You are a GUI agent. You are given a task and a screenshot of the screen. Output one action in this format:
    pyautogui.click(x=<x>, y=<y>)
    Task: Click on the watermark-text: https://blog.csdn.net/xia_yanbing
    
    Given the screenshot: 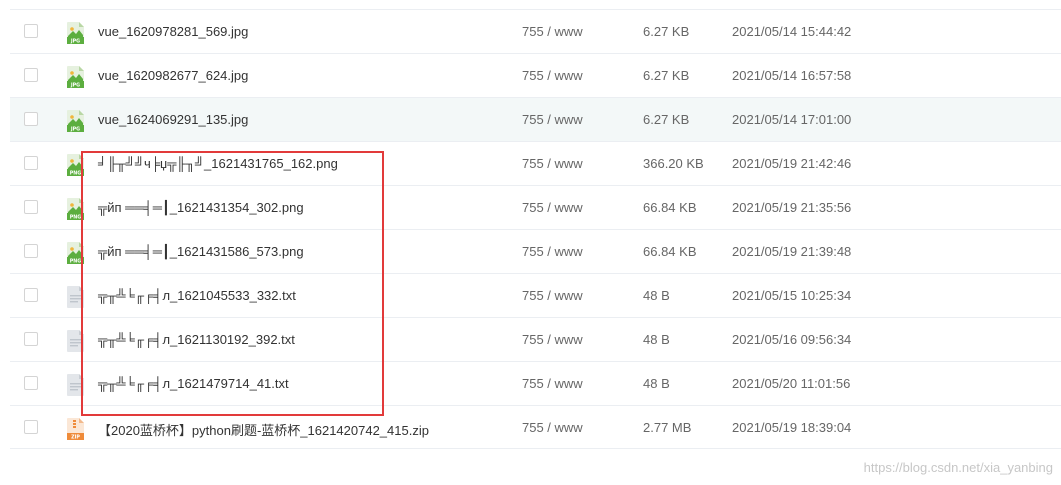 What is the action you would take?
    pyautogui.click(x=958, y=467)
    